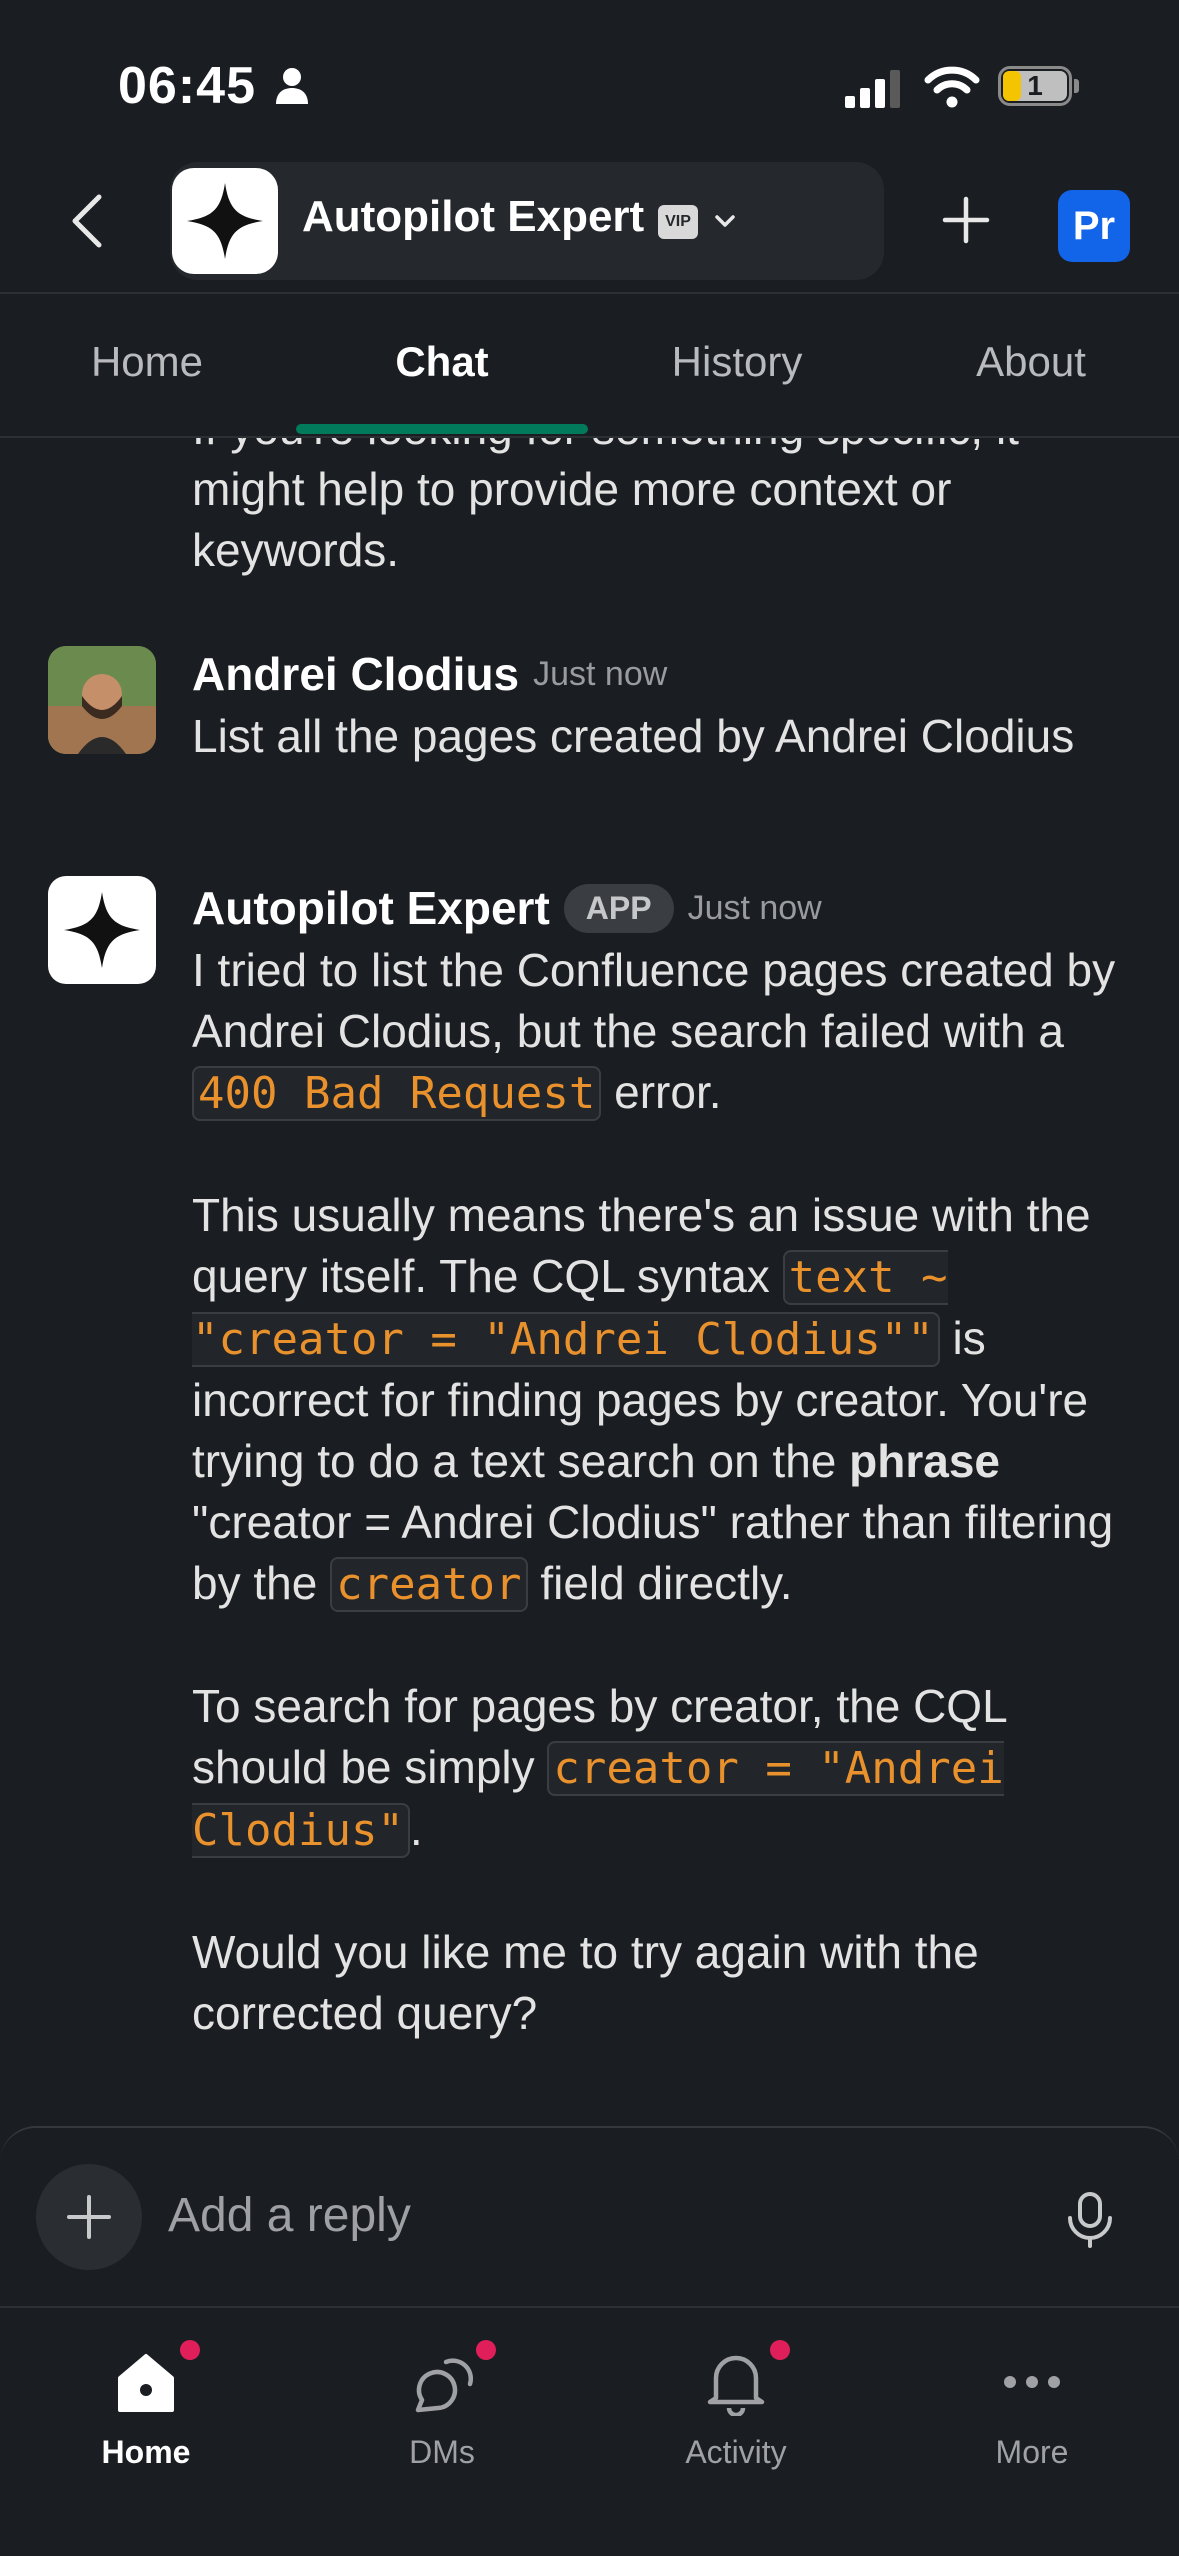 The width and height of the screenshot is (1179, 2556). I want to click on add-button, so click(966, 220).